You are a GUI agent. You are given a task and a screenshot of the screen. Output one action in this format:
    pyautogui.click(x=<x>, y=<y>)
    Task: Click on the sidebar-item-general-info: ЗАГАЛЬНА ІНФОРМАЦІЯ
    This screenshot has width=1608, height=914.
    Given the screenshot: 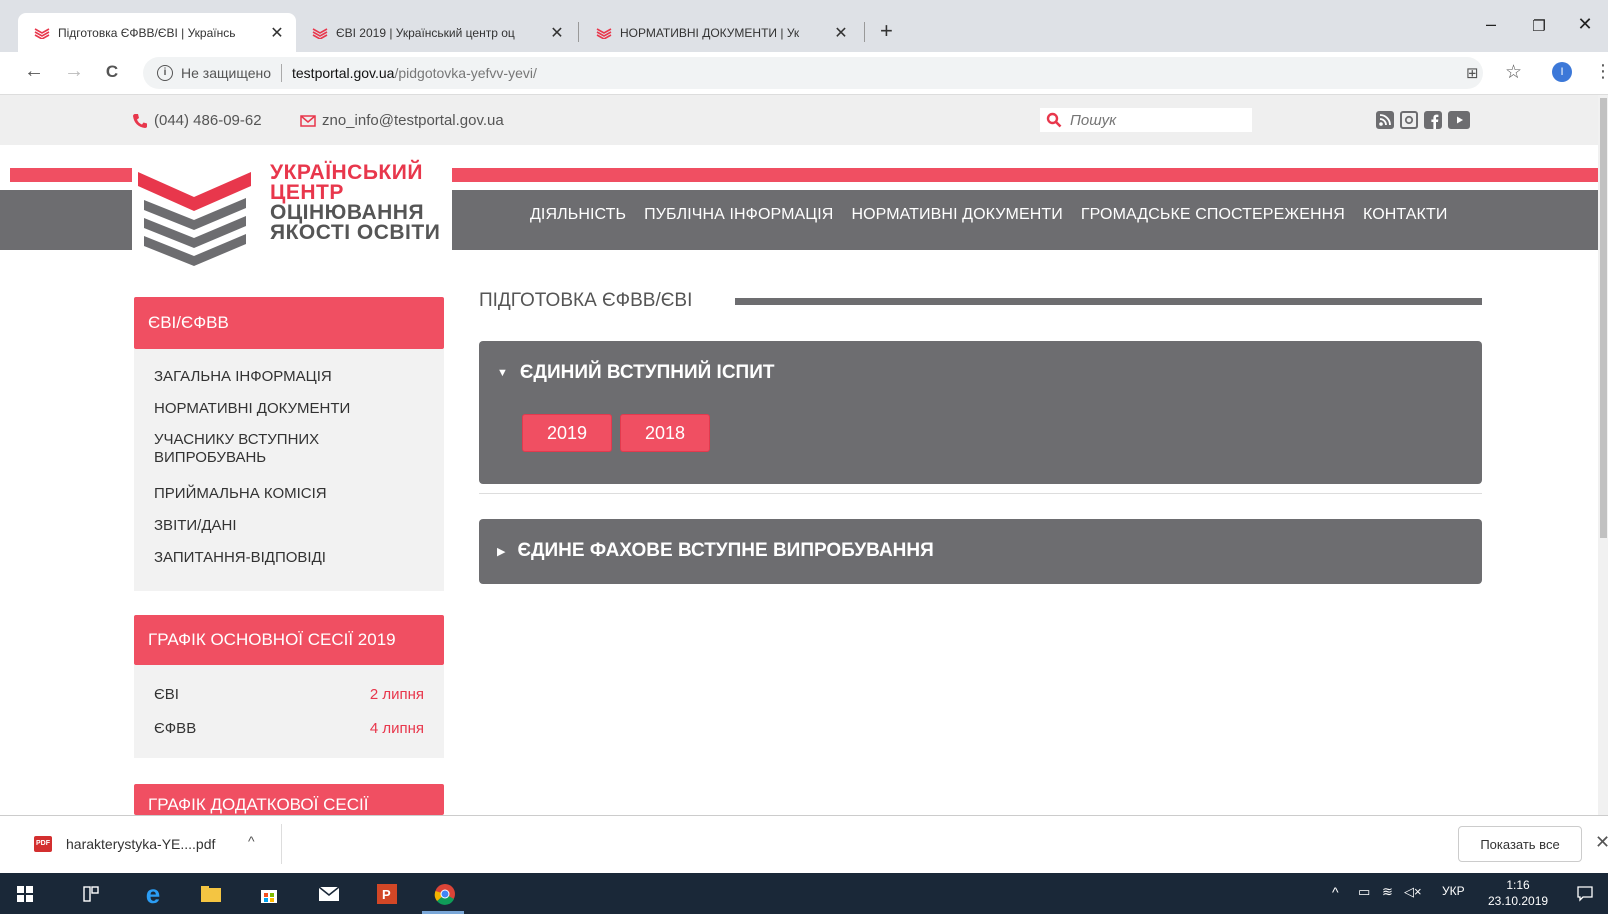 What is the action you would take?
    pyautogui.click(x=243, y=377)
    